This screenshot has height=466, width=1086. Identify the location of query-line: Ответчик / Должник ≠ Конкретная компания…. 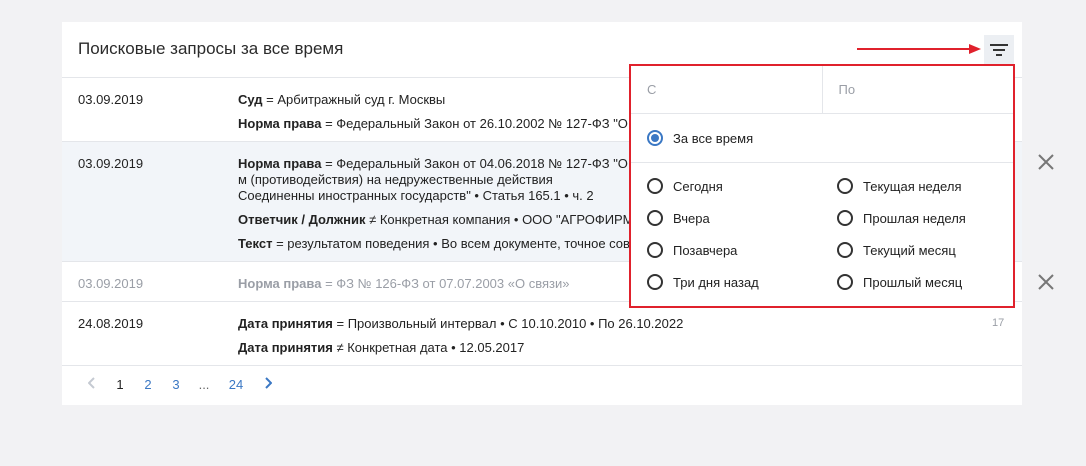
(436, 220).